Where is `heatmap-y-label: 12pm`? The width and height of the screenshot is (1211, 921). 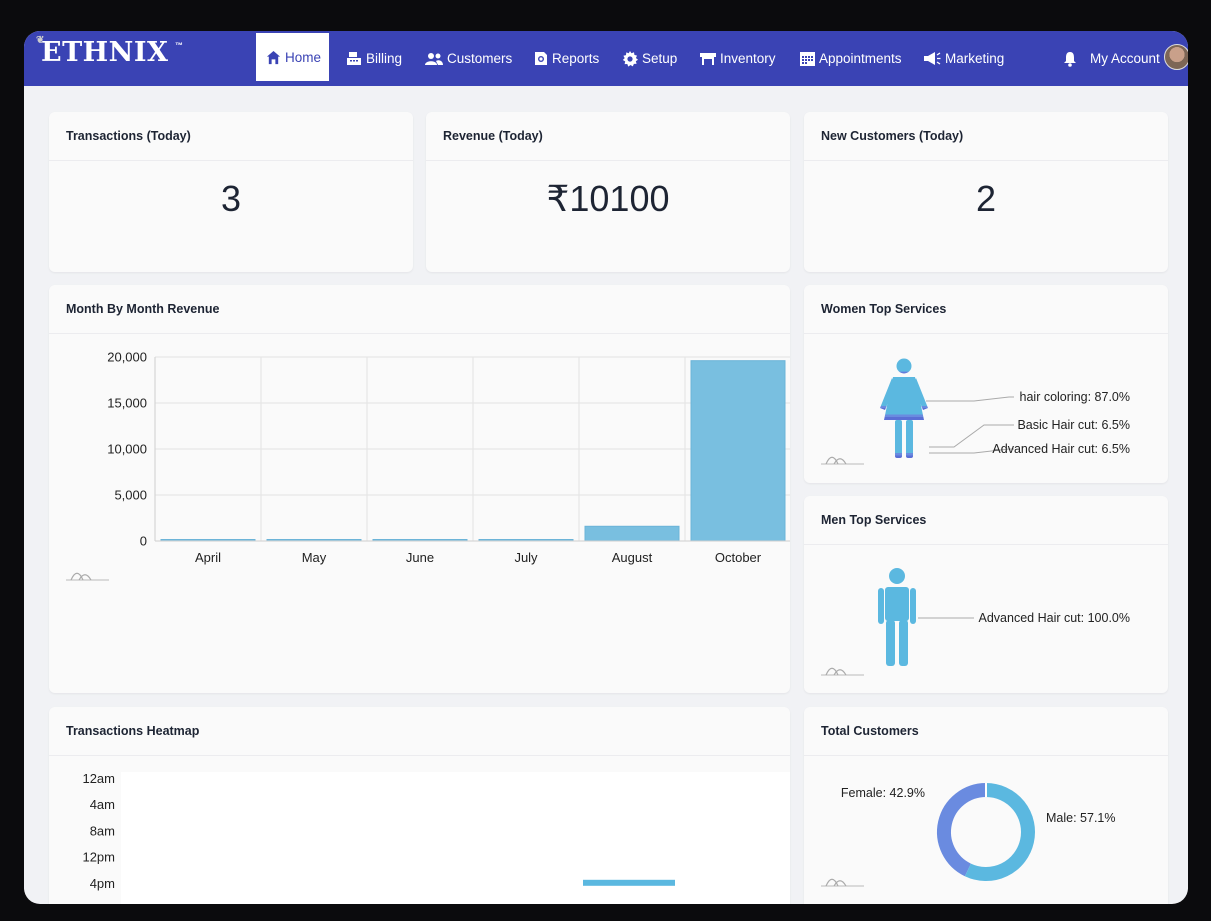 heatmap-y-label: 12pm is located at coordinates (98, 857).